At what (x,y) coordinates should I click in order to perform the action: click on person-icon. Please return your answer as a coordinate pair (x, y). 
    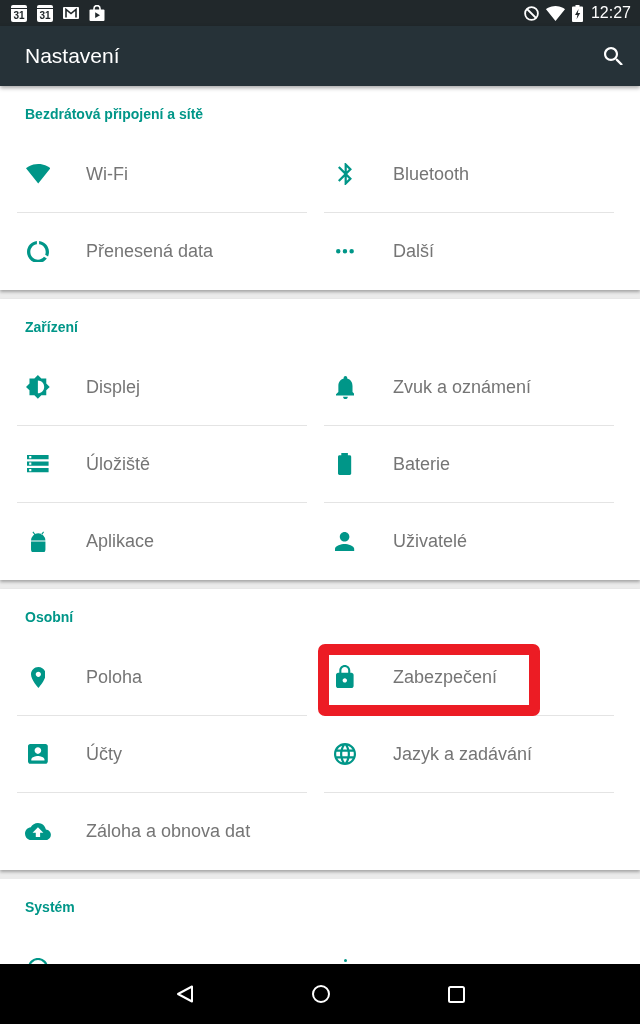
    Looking at the image, I should click on (345, 541).